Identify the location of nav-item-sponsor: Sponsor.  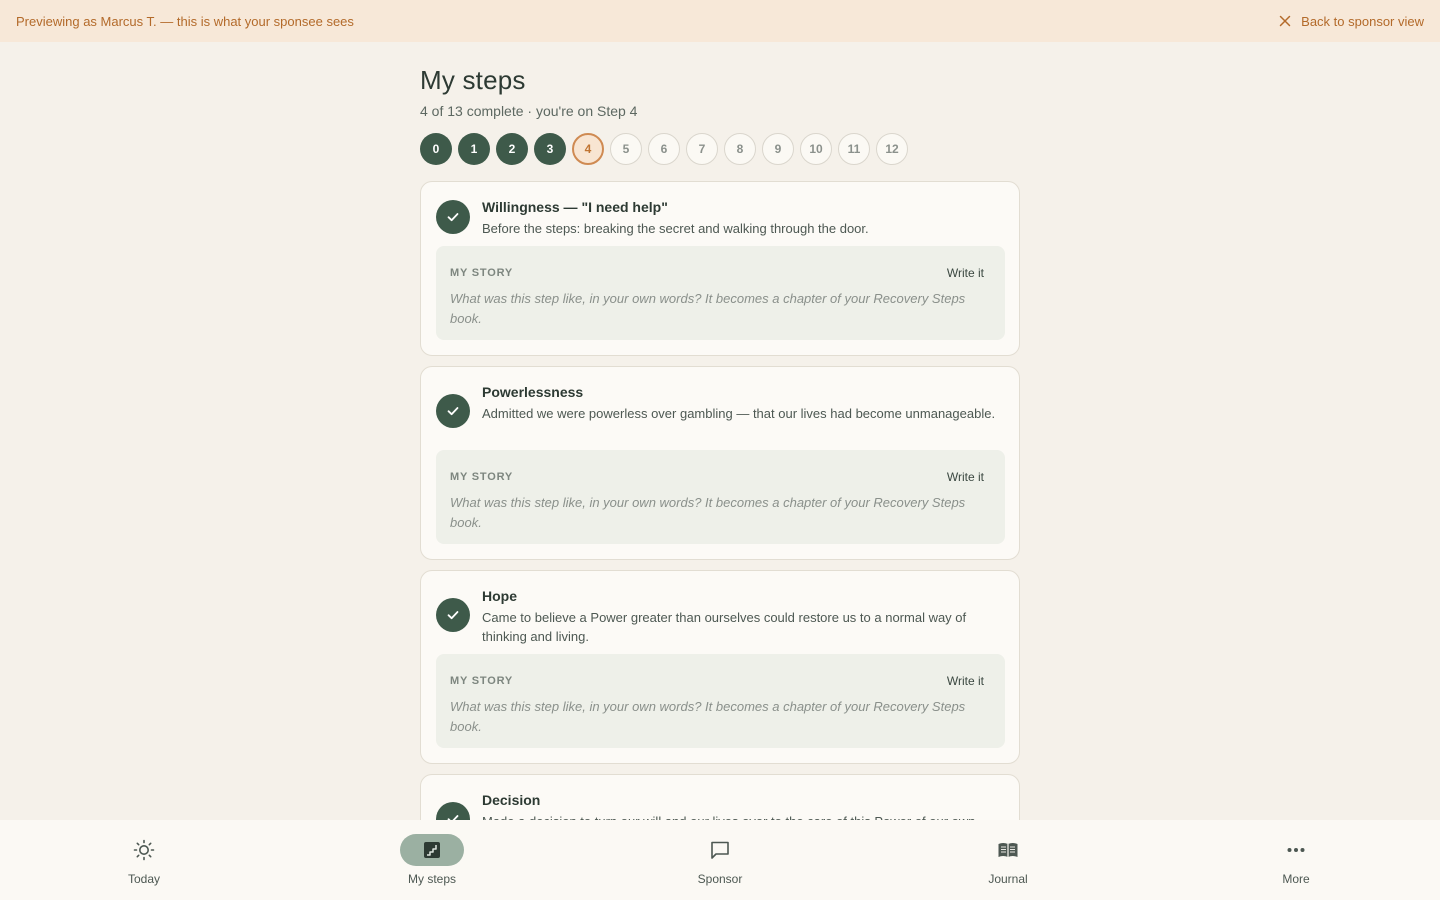
(720, 862).